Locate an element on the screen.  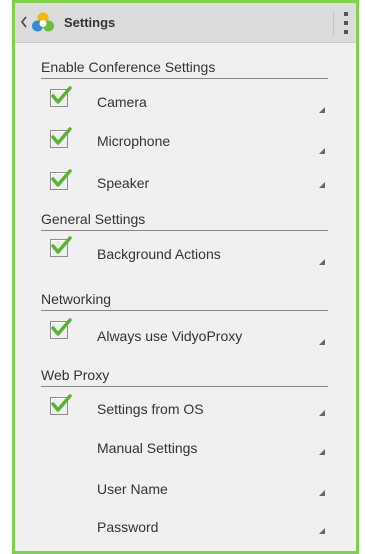
pref-row-always-use-vidyoproxy: Always use VidyoProxy is located at coordinates (191, 333).